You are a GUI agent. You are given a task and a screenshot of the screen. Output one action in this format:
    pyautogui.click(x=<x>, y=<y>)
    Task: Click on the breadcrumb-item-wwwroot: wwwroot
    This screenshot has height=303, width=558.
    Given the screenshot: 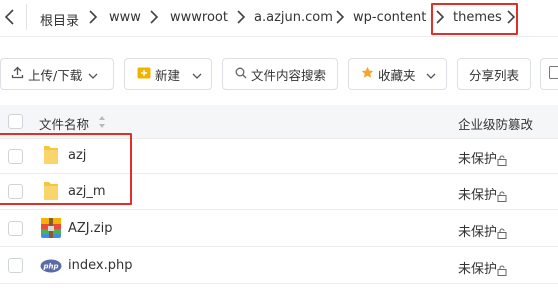 What is the action you would take?
    pyautogui.click(x=199, y=17)
    